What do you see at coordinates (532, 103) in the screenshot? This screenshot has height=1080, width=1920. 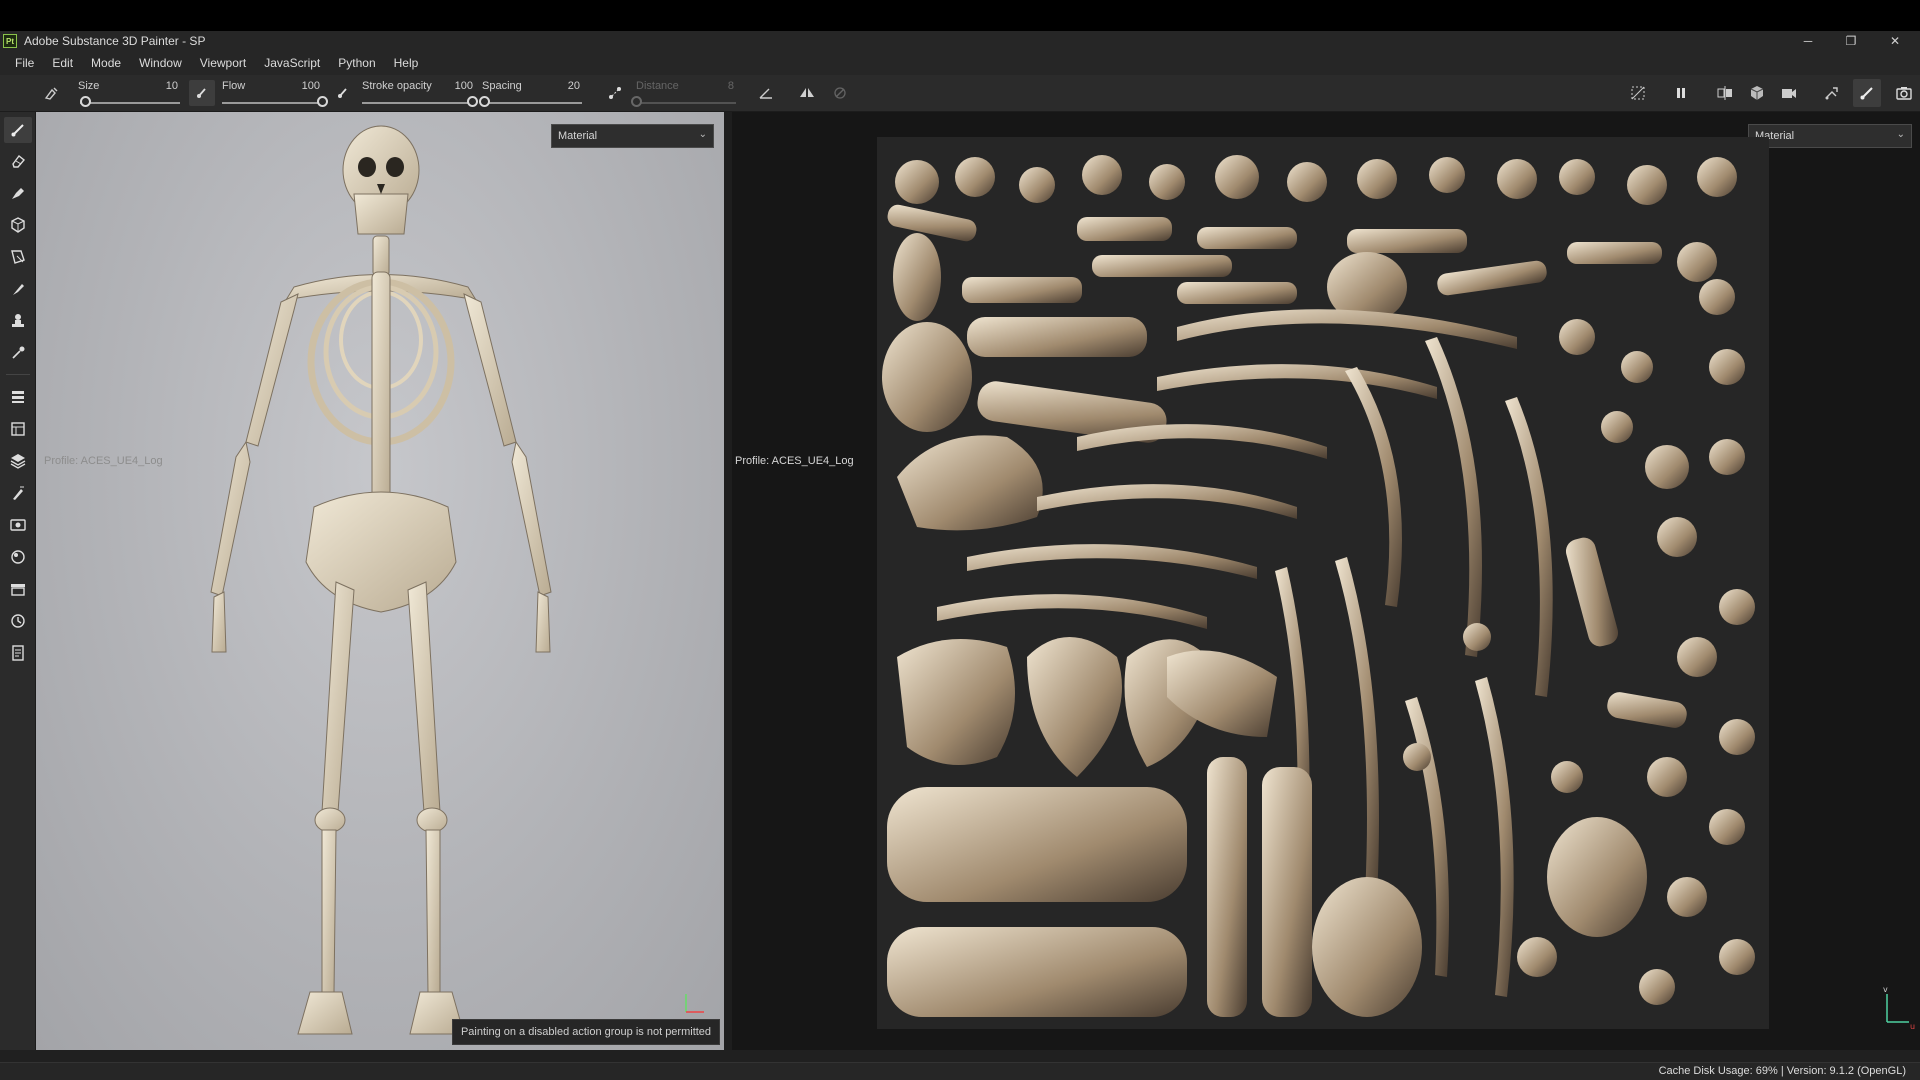 I see `spacing-slider` at bounding box center [532, 103].